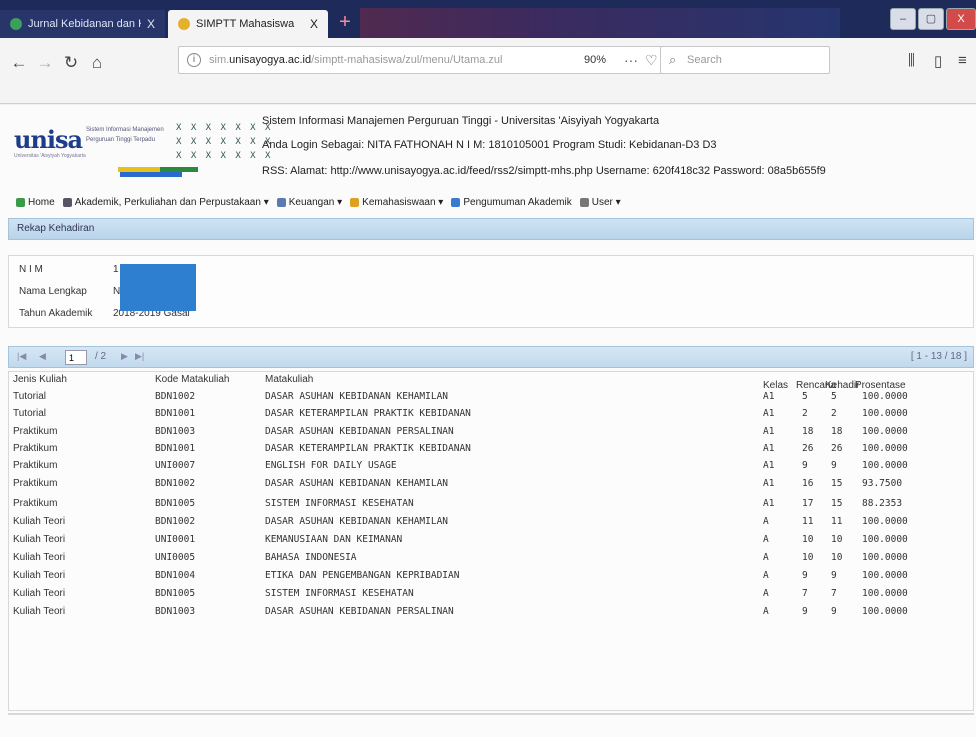  I want to click on close-window-button: X, so click(961, 19).